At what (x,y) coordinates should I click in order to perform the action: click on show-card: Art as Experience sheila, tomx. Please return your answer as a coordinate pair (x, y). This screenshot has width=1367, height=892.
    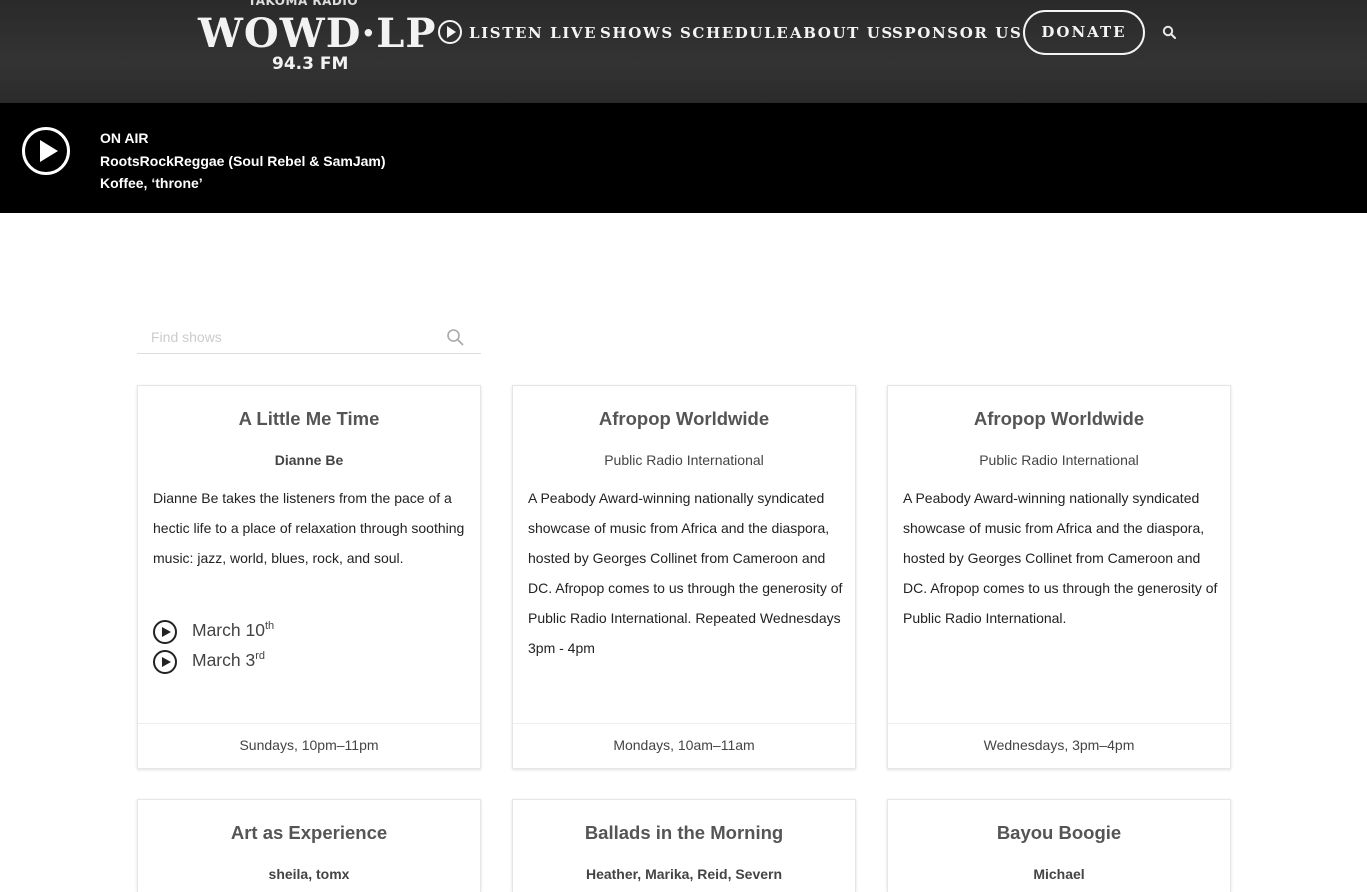
    Looking at the image, I should click on (309, 845).